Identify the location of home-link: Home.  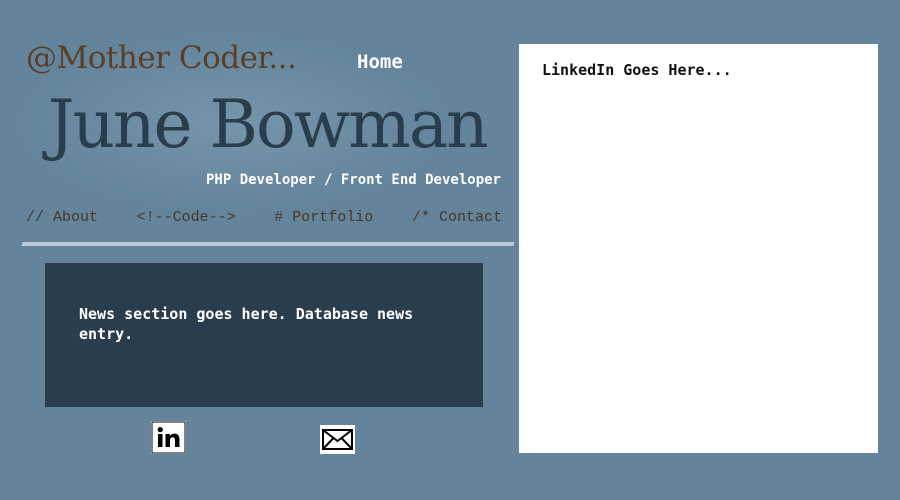
(380, 62).